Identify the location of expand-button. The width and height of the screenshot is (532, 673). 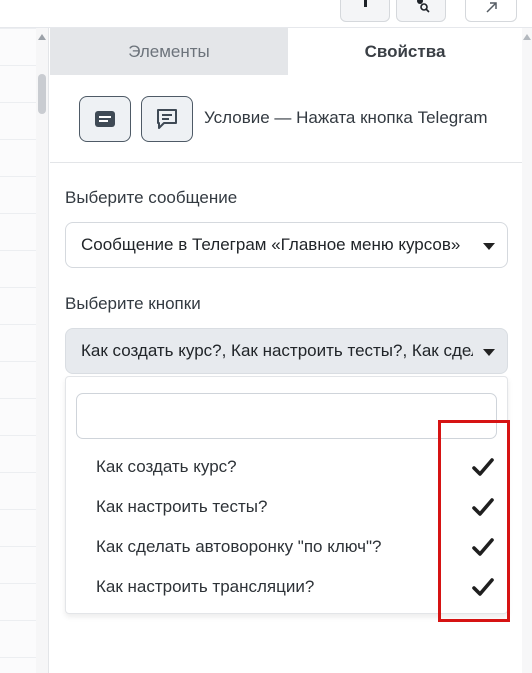
(491, 11).